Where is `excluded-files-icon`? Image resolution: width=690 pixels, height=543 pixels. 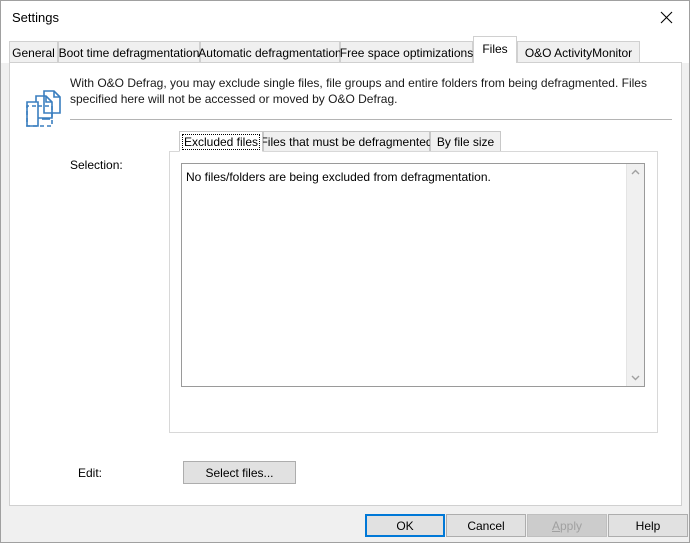
excluded-files-icon is located at coordinates (44, 111).